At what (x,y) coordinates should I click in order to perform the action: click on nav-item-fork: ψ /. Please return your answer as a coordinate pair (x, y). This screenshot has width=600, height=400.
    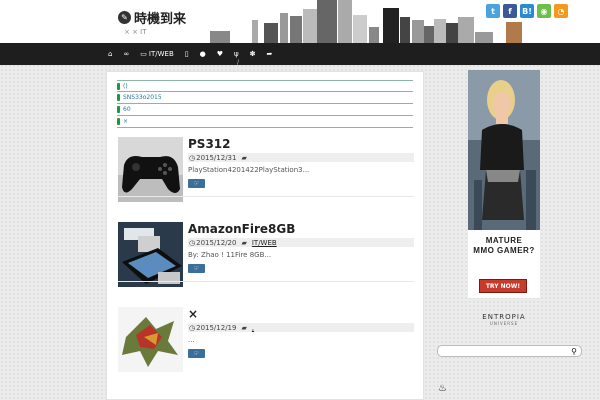
    Looking at the image, I should click on (236, 58).